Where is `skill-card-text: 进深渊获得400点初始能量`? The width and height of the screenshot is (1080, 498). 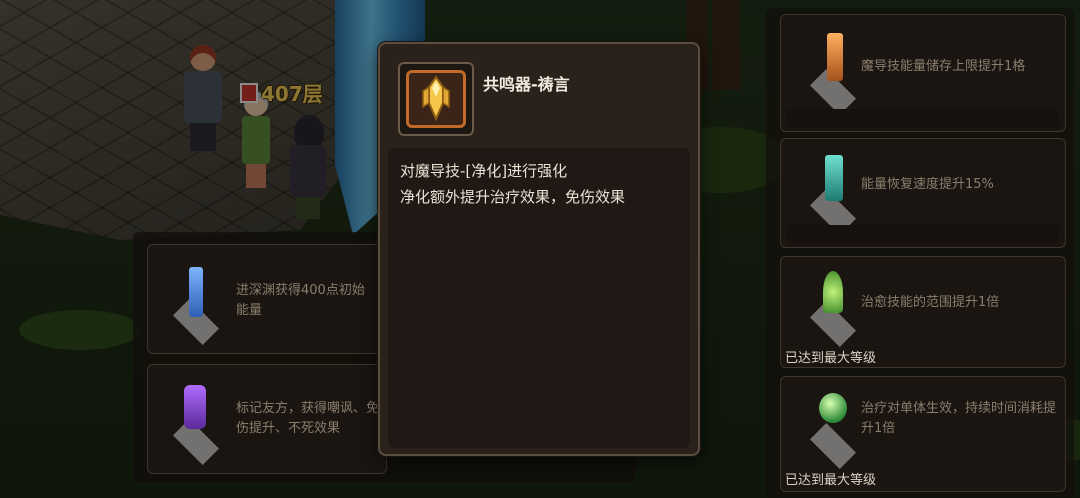
skill-card-text: 进深渊获得400点初始能量 is located at coordinates (300, 300).